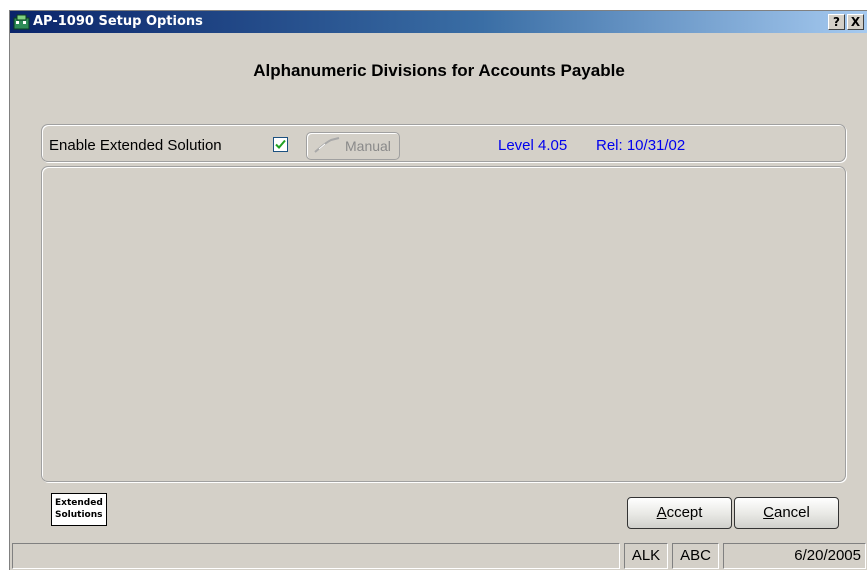 The width and height of the screenshot is (867, 570). Describe the element at coordinates (438, 22) in the screenshot. I see `title-bar: AP-1090 Setup Options ? X` at that location.